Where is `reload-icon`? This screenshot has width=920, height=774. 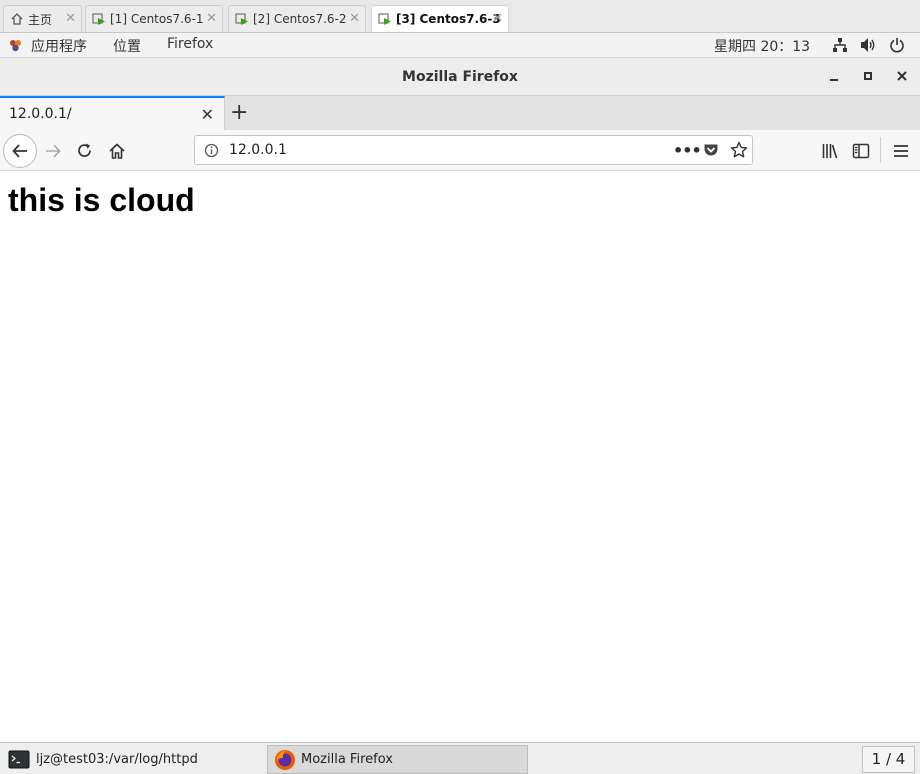
reload-icon is located at coordinates (84, 150).